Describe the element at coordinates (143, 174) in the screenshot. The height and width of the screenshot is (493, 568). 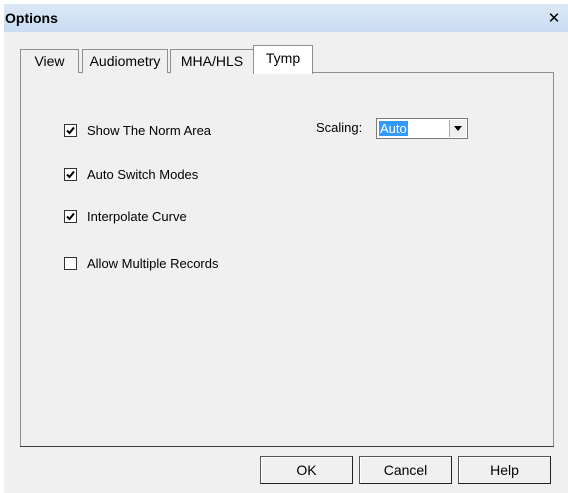
I see `option-label: Auto Switch Modes` at that location.